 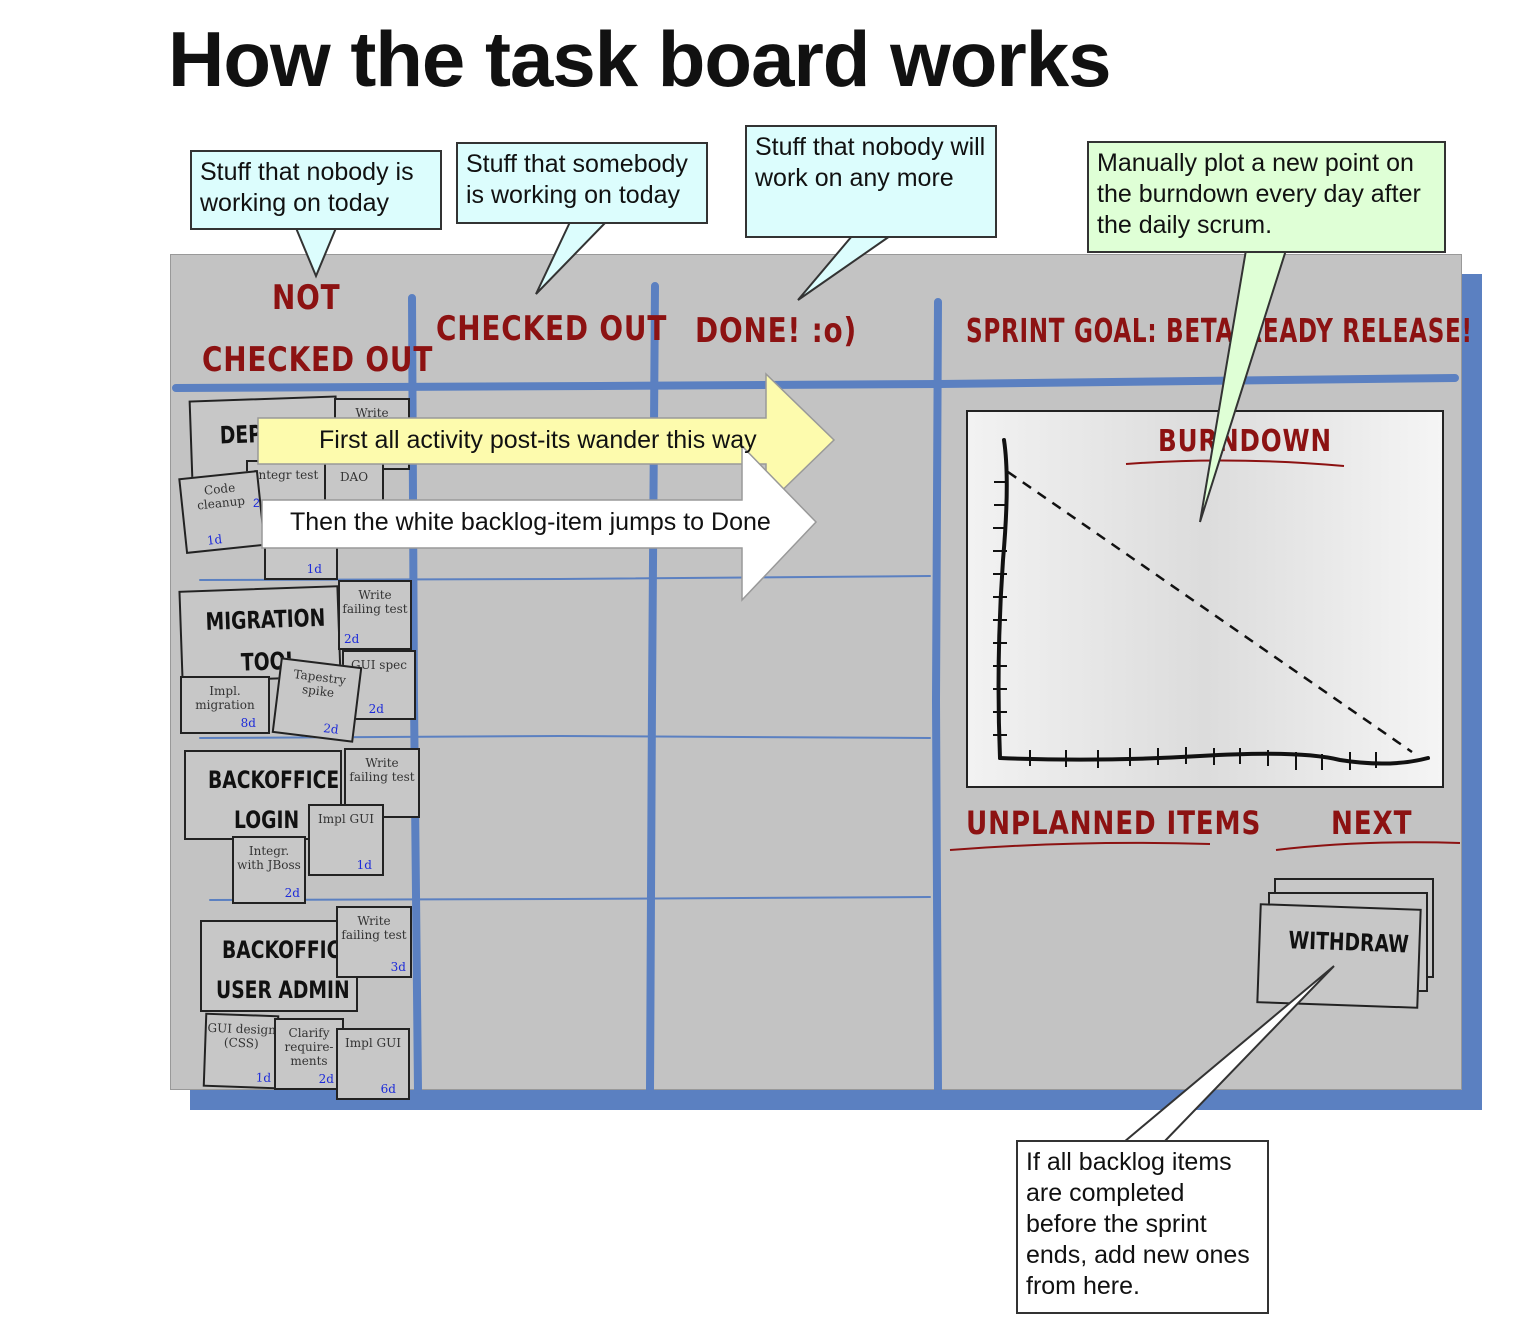 What do you see at coordinates (1228, 1054) in the screenshot?
I see `pointer-next` at bounding box center [1228, 1054].